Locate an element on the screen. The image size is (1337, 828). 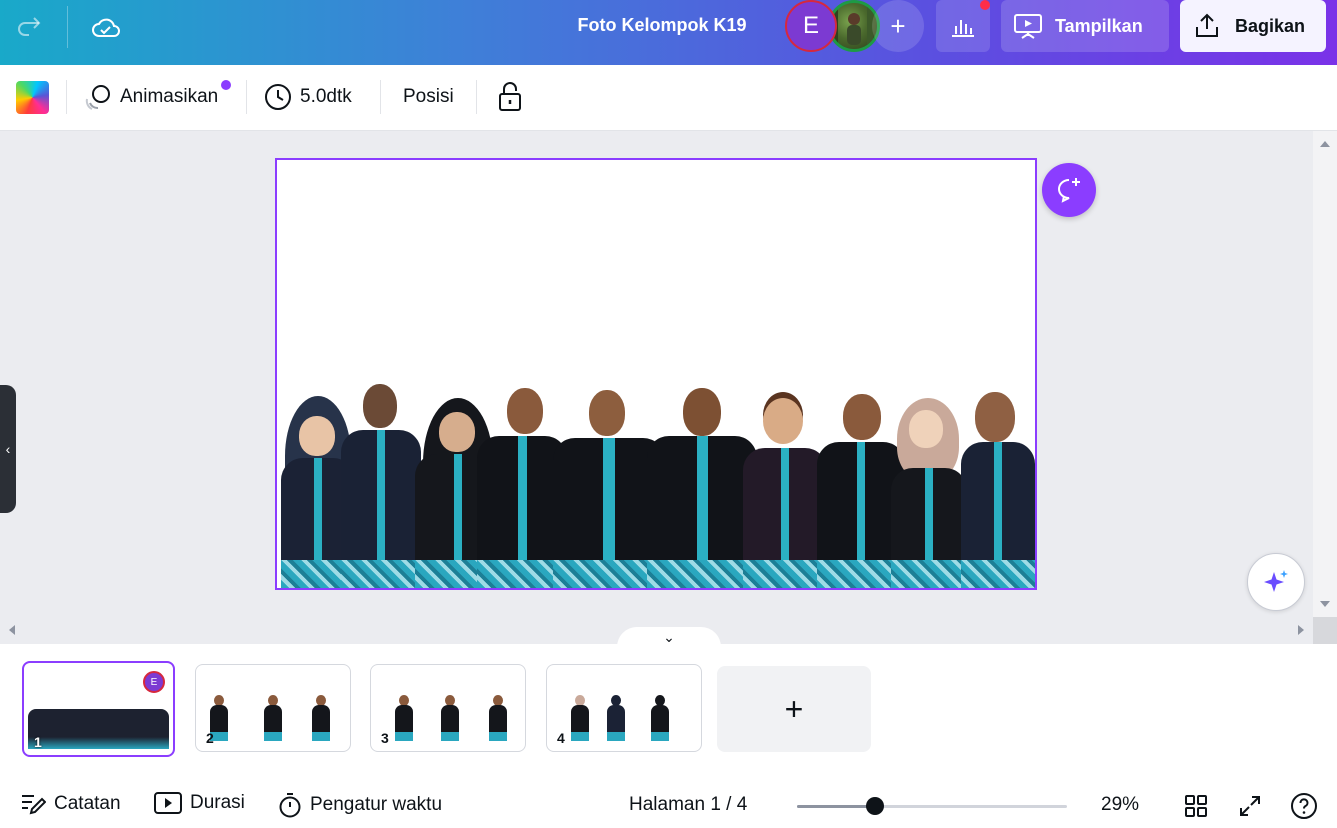
fullscreen-icon is located at coordinates (1250, 806).